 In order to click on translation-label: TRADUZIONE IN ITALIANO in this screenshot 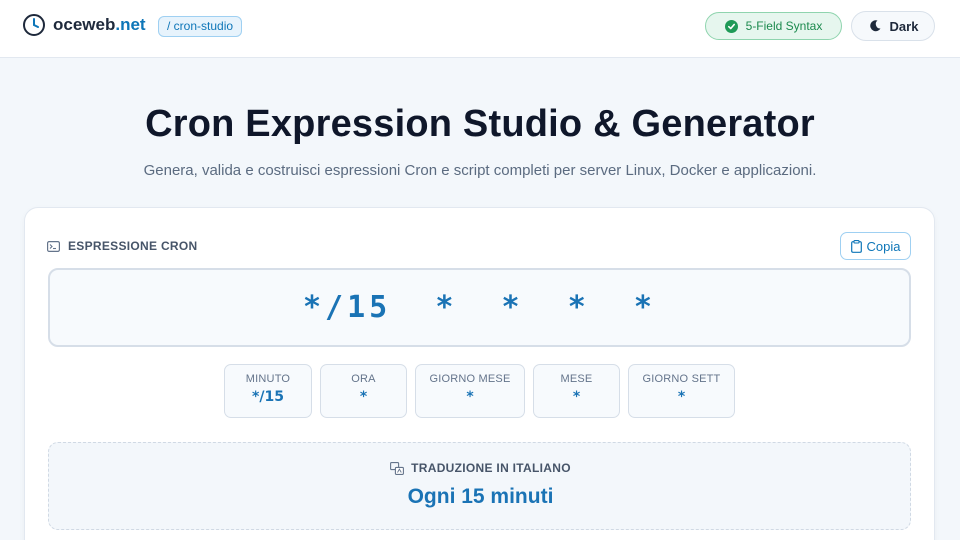, I will do `click(480, 468)`.